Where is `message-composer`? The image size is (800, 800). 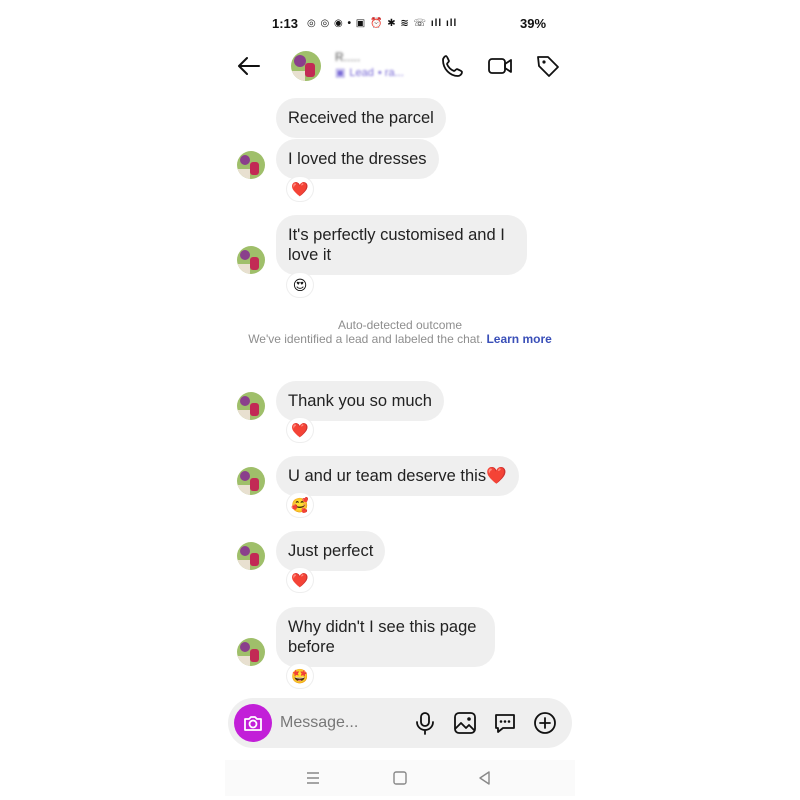
message-composer is located at coordinates (400, 723).